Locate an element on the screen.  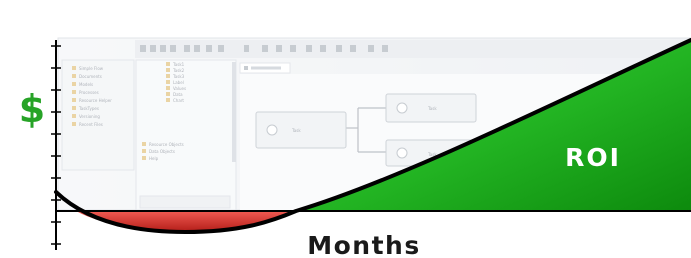
subtree-item-label: Chart is located at coordinates (178, 100).